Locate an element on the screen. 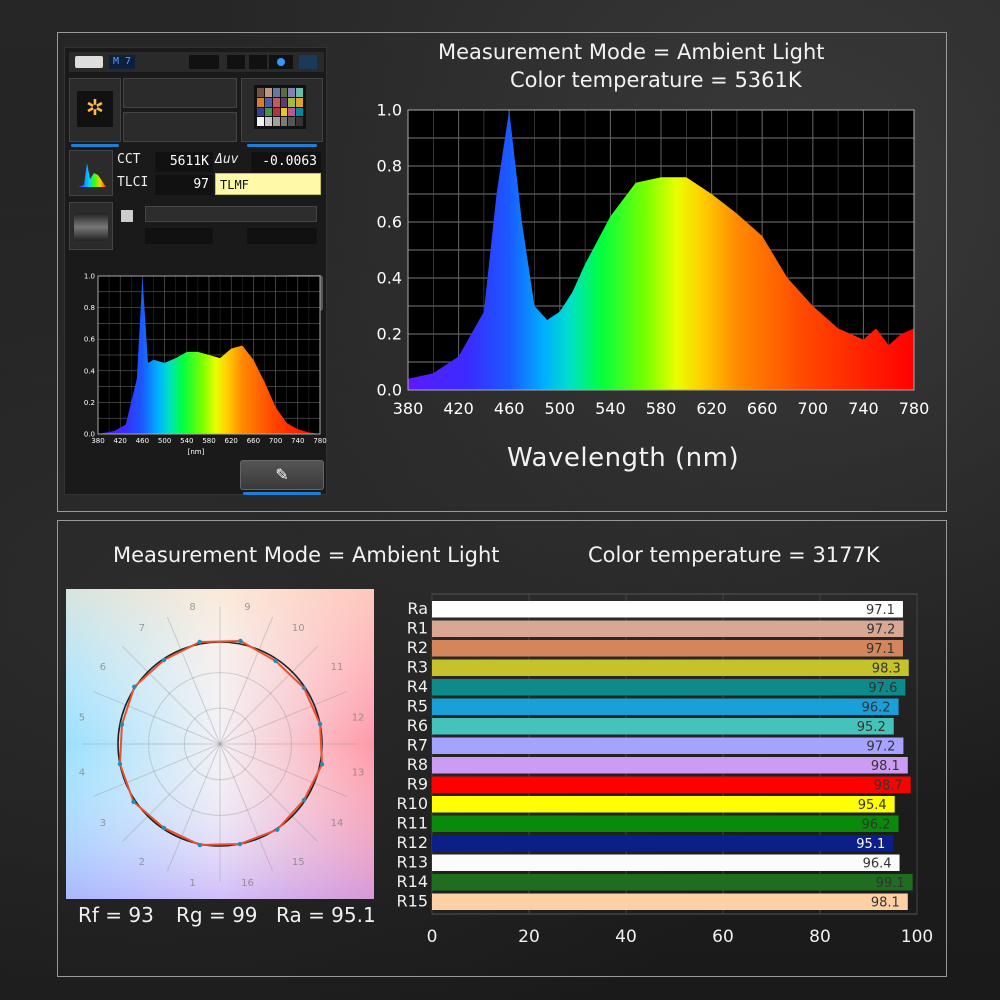 This screenshot has width=1000, height=1000. bar-value-label: 98.3 is located at coordinates (886, 669).